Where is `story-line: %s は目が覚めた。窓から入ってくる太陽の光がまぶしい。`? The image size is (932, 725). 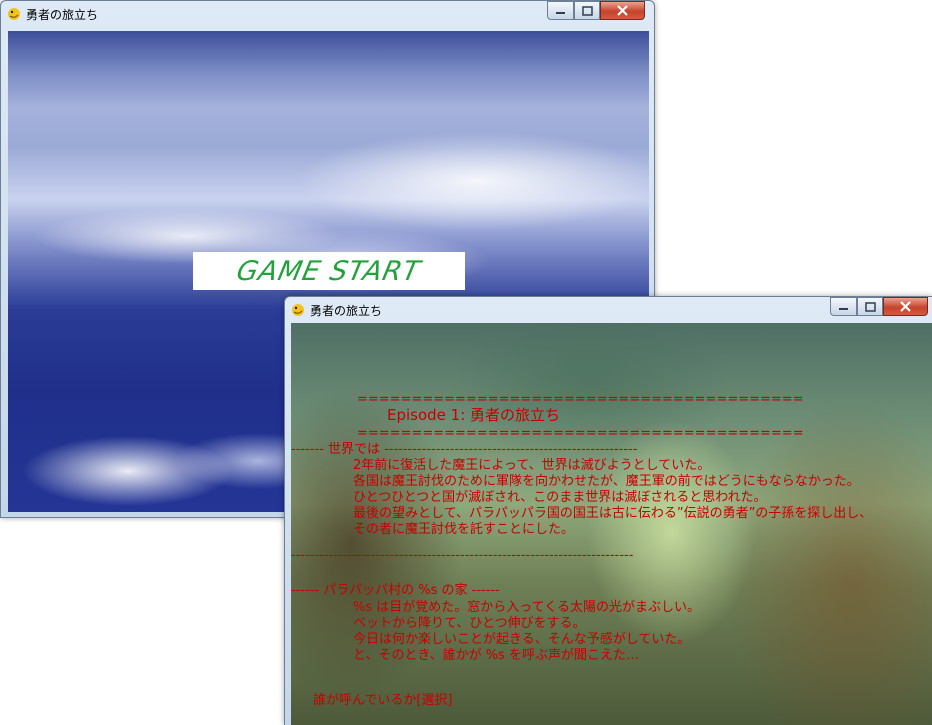 story-line: %s は目が覚めた。窓から入ってくる太陽の光がまぶしい。 is located at coordinates (526, 607).